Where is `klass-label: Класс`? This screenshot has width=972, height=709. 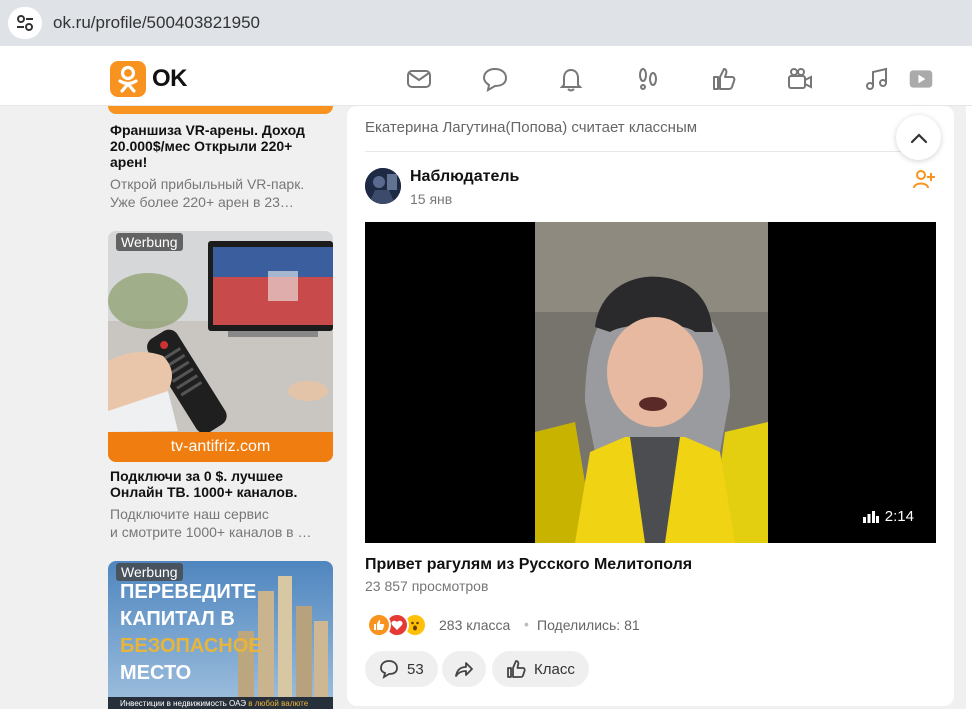
klass-label: Класс is located at coordinates (554, 669).